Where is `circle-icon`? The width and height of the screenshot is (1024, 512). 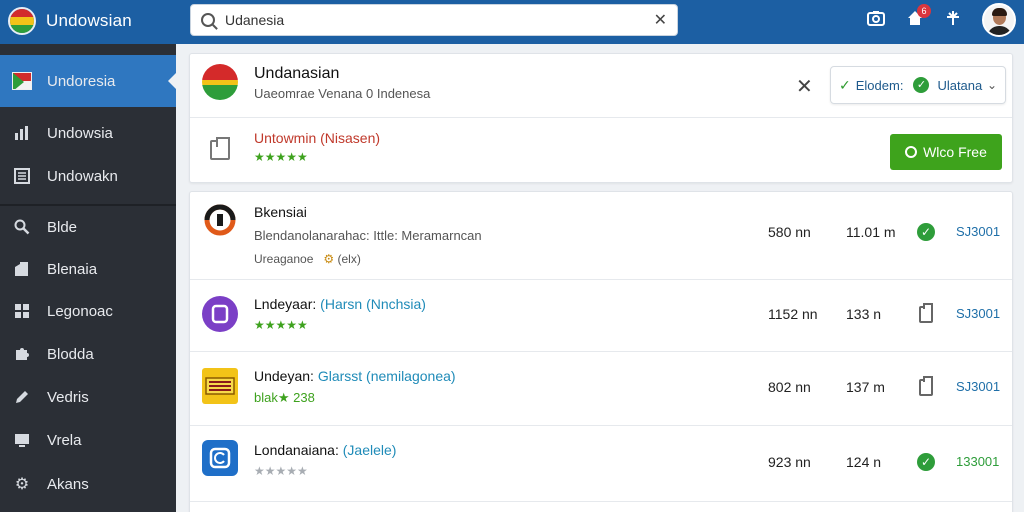 circle-icon is located at coordinates (911, 152).